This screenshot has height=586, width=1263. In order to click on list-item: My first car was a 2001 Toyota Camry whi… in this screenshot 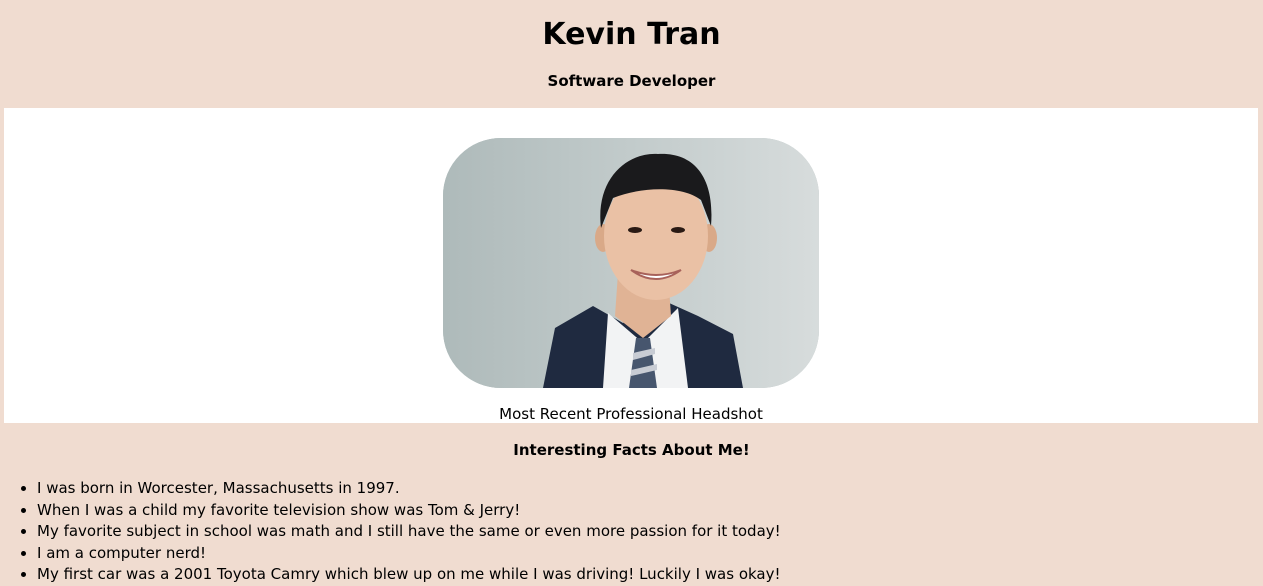, I will do `click(409, 575)`.